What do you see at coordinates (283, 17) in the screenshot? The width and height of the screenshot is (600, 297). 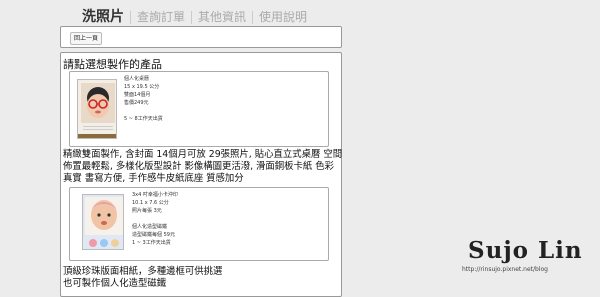 I see `nav-tab-instructions: 使用說明` at bounding box center [283, 17].